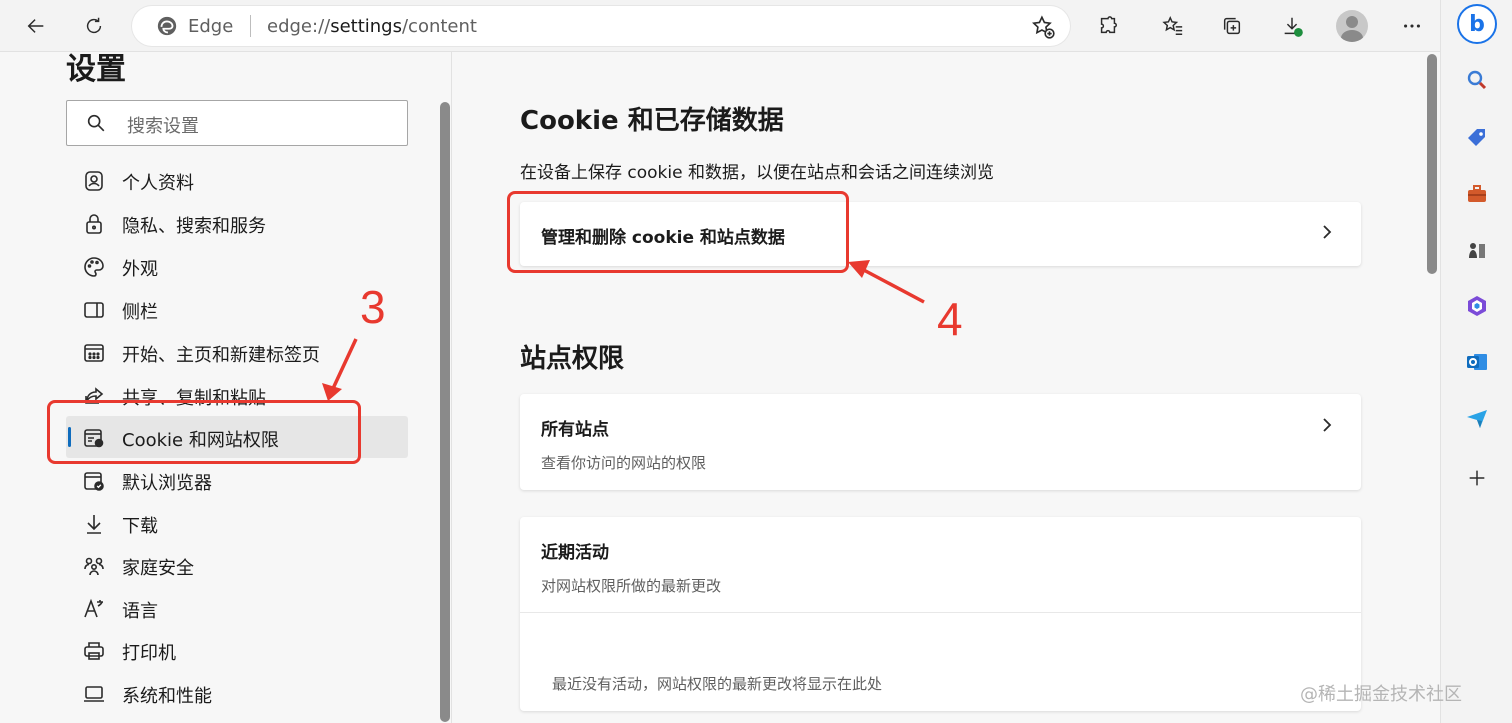 This screenshot has width=1512, height=723. What do you see at coordinates (237, 266) in the screenshot?
I see `nav-item-appearance: 外观` at bounding box center [237, 266].